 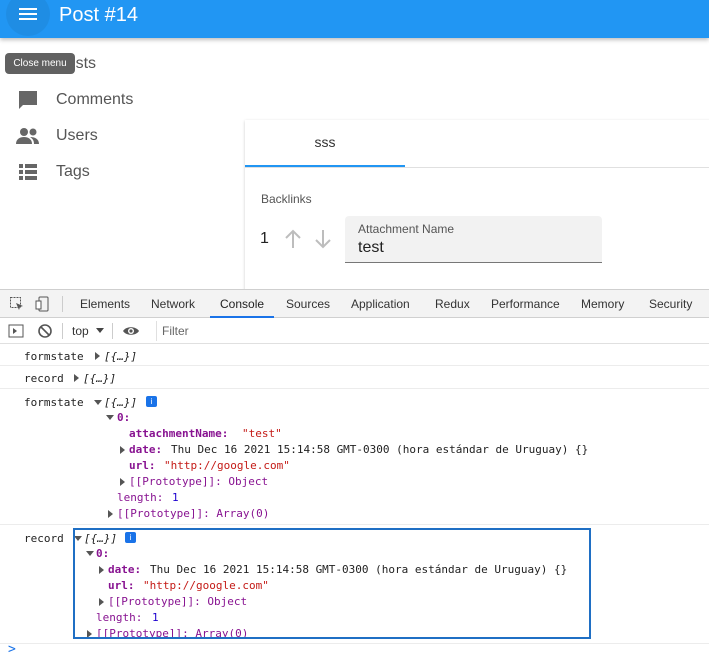 I want to click on prop-key: attachmentName:, so click(x=179, y=433).